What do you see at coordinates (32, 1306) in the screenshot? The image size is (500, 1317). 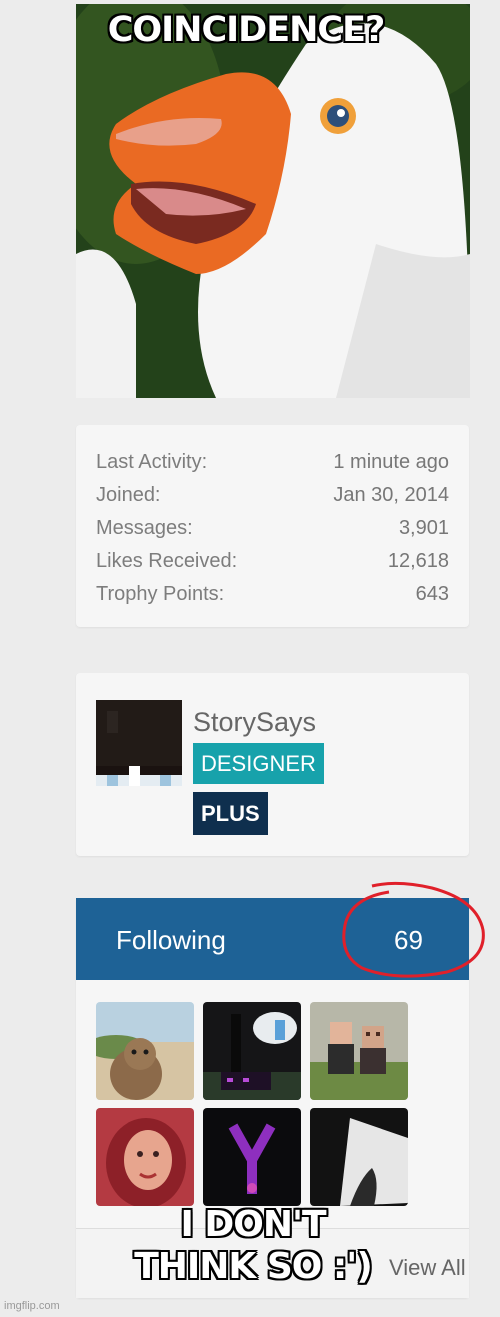 I see `imgflip-watermark: imgflip.com` at bounding box center [32, 1306].